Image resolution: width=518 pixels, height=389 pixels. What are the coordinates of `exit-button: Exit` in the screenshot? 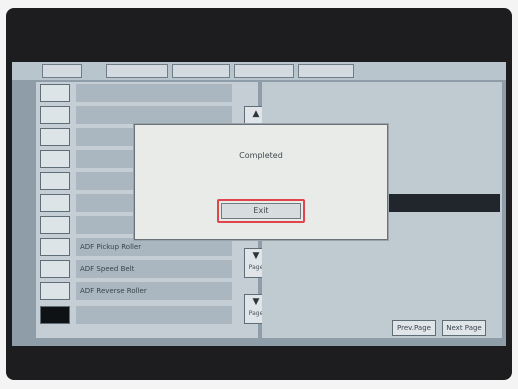 It's located at (261, 211).